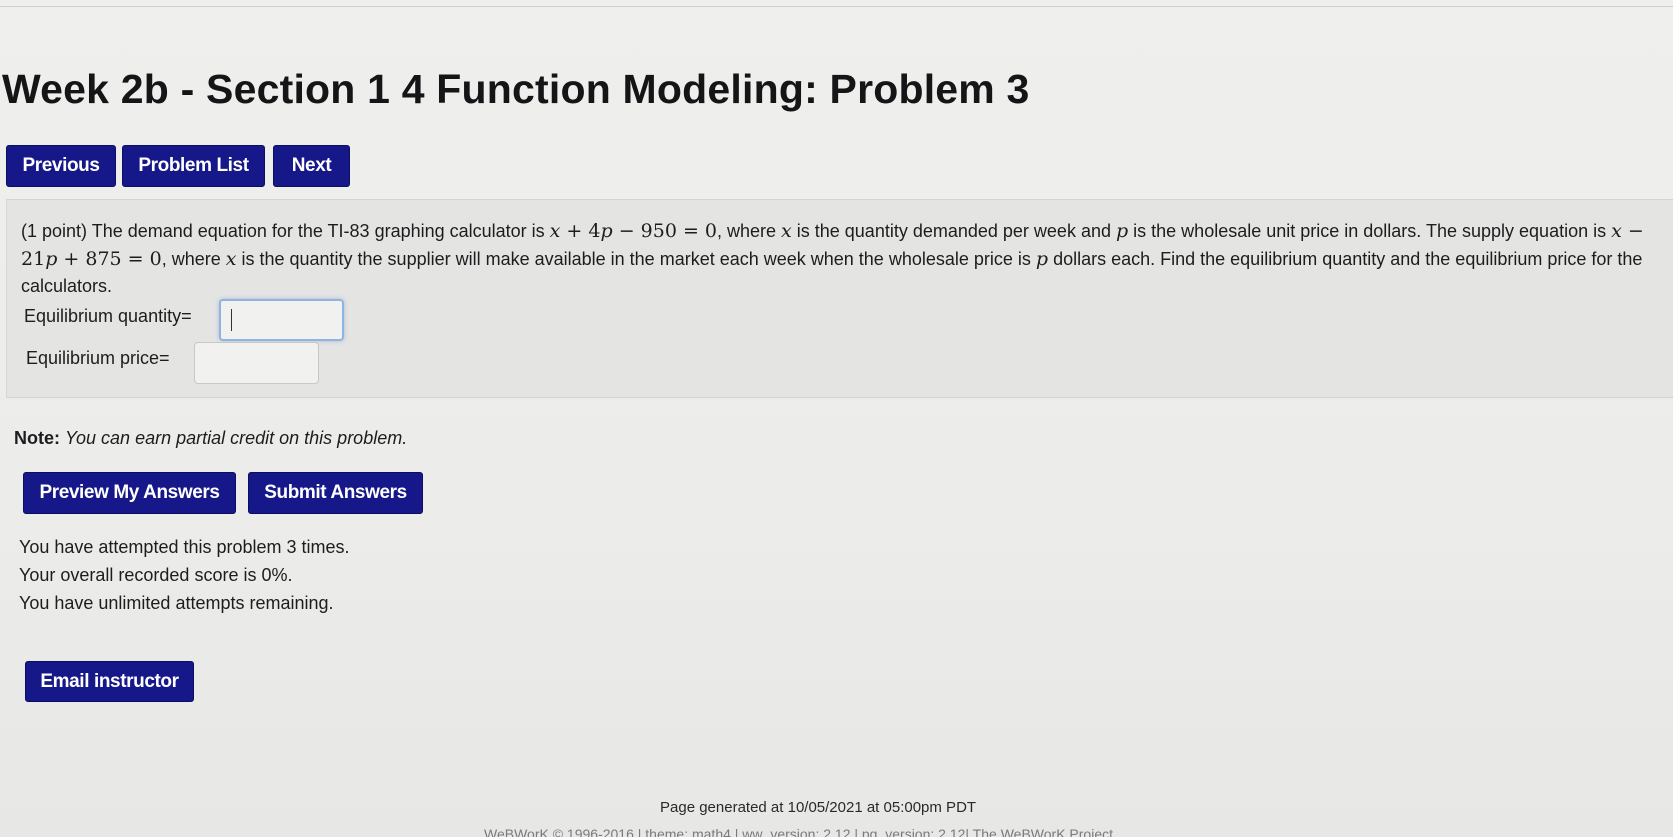 The image size is (1673, 837). I want to click on demand-equation: x + 4p − 950 = 0, so click(633, 231).